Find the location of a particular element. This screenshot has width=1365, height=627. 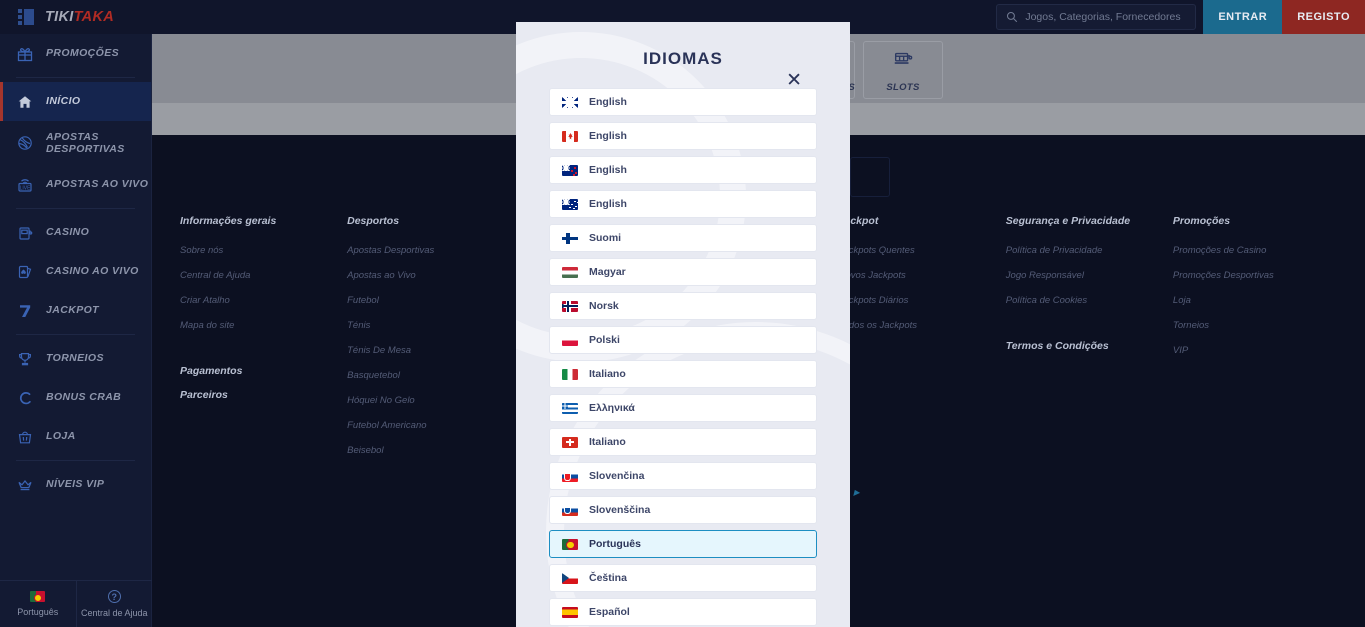

language-option: Norsk is located at coordinates (683, 306).